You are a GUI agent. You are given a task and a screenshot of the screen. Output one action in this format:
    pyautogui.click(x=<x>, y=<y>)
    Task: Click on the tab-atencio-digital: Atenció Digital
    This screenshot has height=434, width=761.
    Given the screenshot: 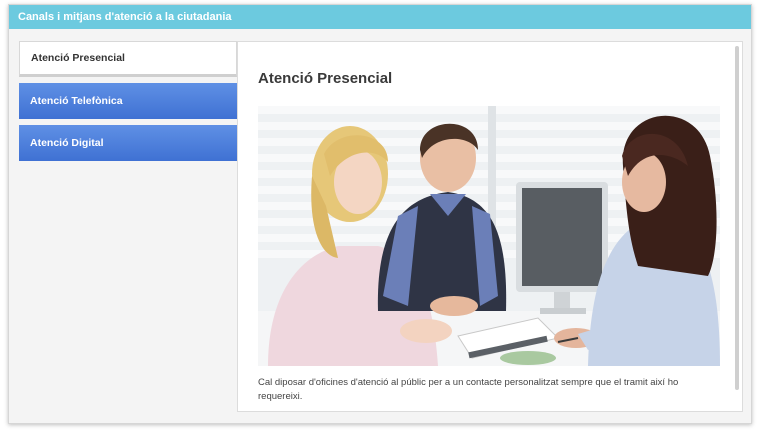 What is the action you would take?
    pyautogui.click(x=128, y=143)
    